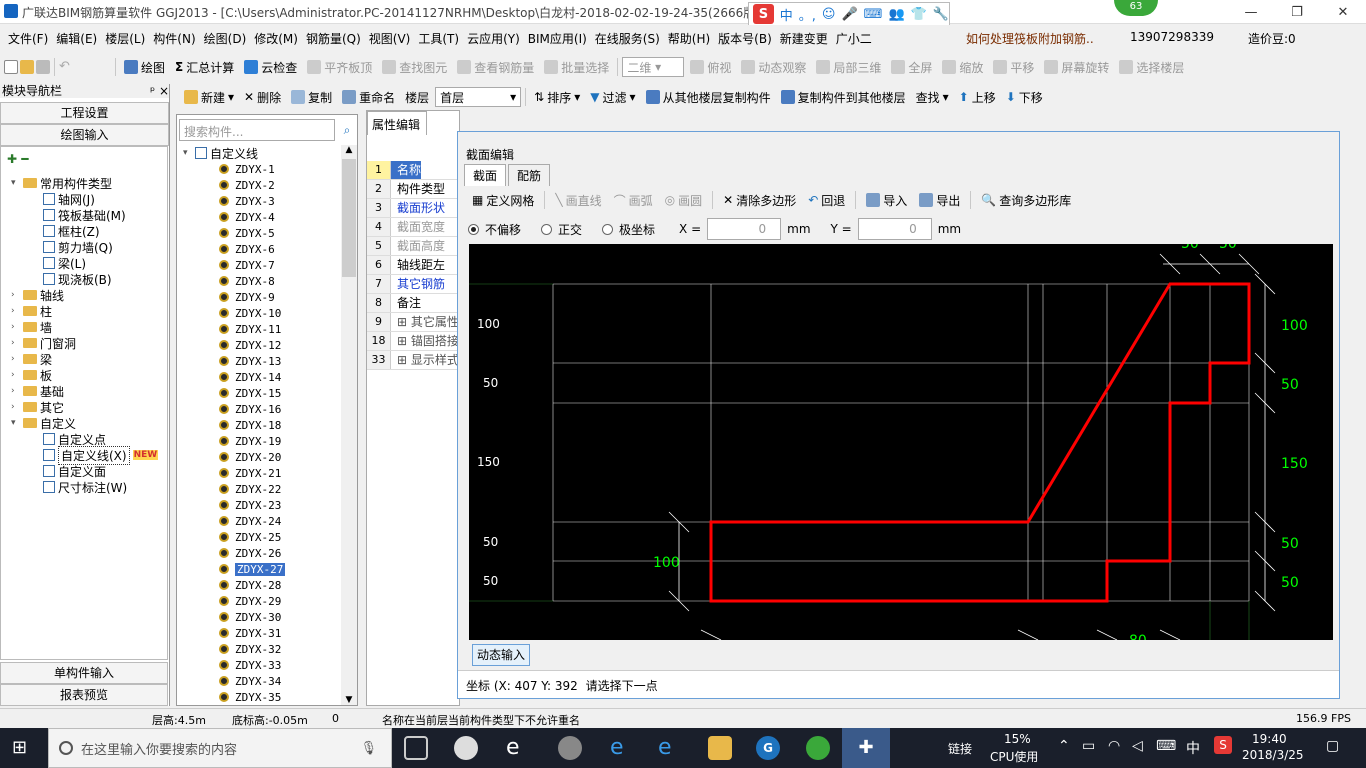  I want to click on component-item: ZDYX-3, so click(247, 201).